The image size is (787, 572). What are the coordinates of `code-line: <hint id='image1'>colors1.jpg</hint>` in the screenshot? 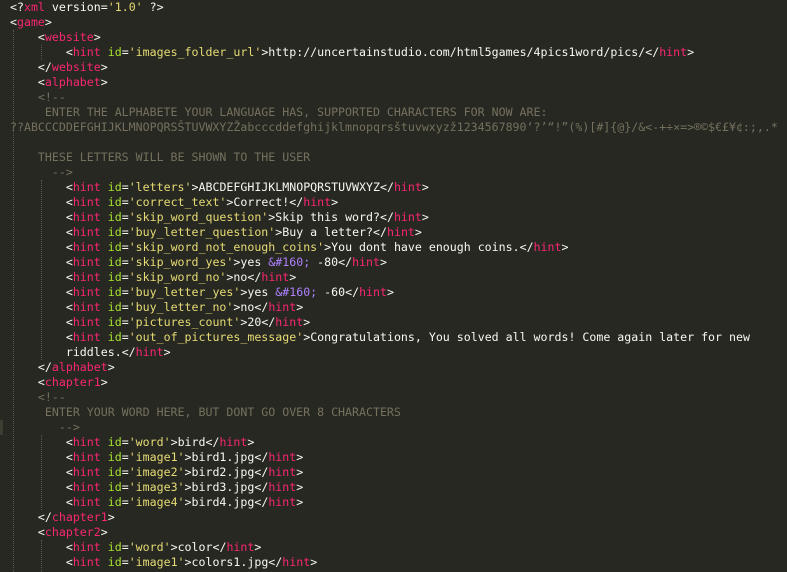 It's located at (163, 562).